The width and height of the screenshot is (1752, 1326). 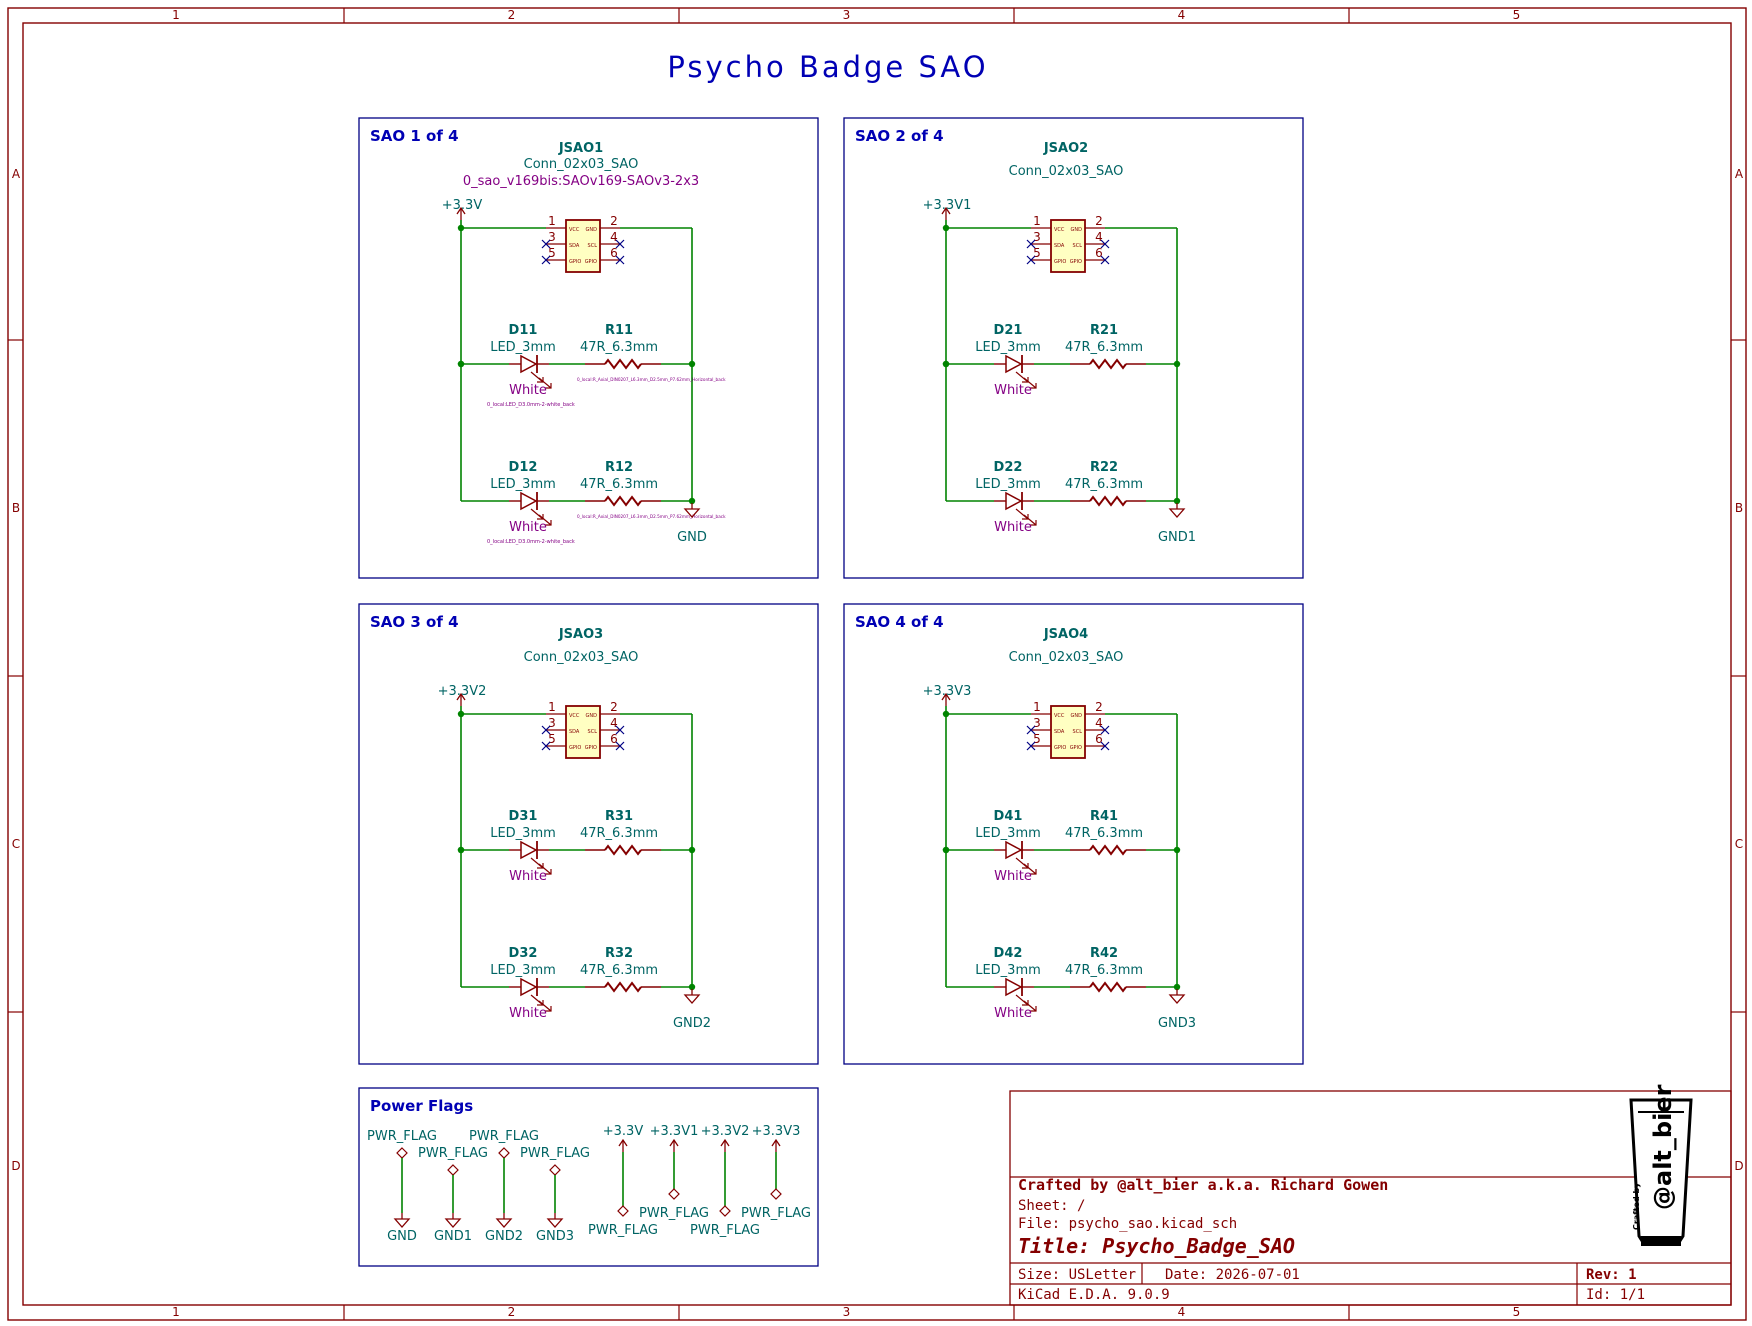 What do you see at coordinates (552, 221) in the screenshot?
I see `pin-number: 1` at bounding box center [552, 221].